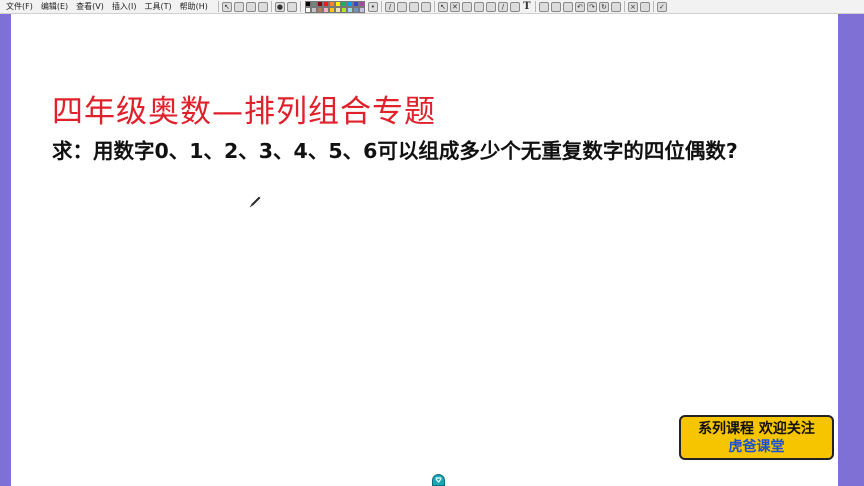 The image size is (864, 486). Describe the element at coordinates (255, 202) in the screenshot. I see `pen-cursor-icon` at that location.